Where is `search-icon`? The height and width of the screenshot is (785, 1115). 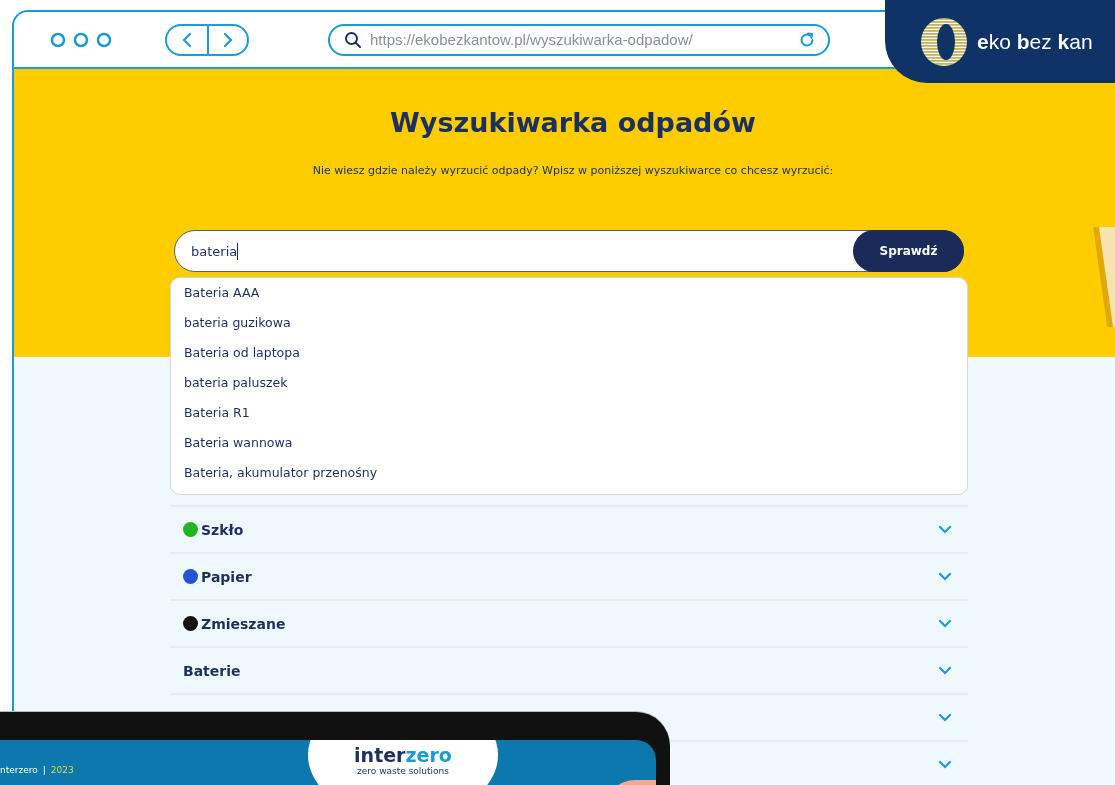 search-icon is located at coordinates (353, 39).